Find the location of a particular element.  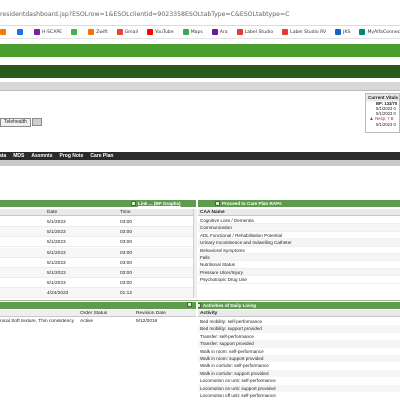

vitals-resp-label: Resp: 7 B is located at coordinates (384, 118).